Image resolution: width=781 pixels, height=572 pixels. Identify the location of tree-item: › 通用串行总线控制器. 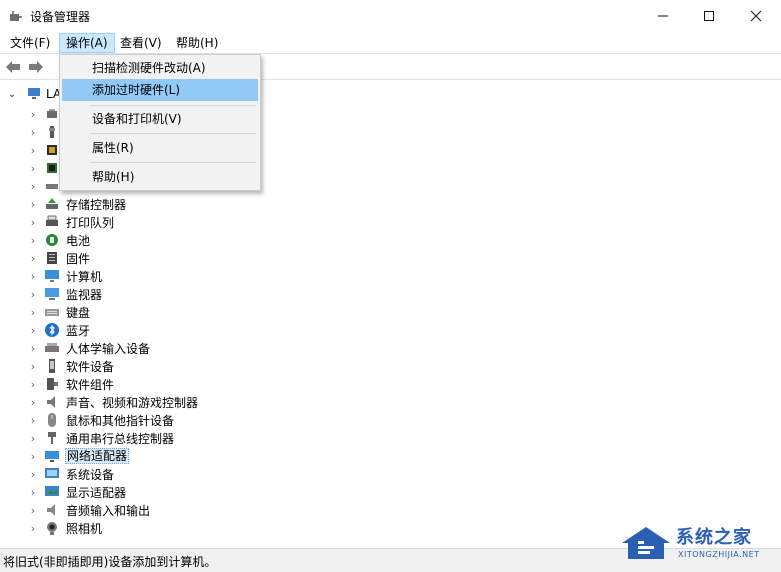
(101, 438).